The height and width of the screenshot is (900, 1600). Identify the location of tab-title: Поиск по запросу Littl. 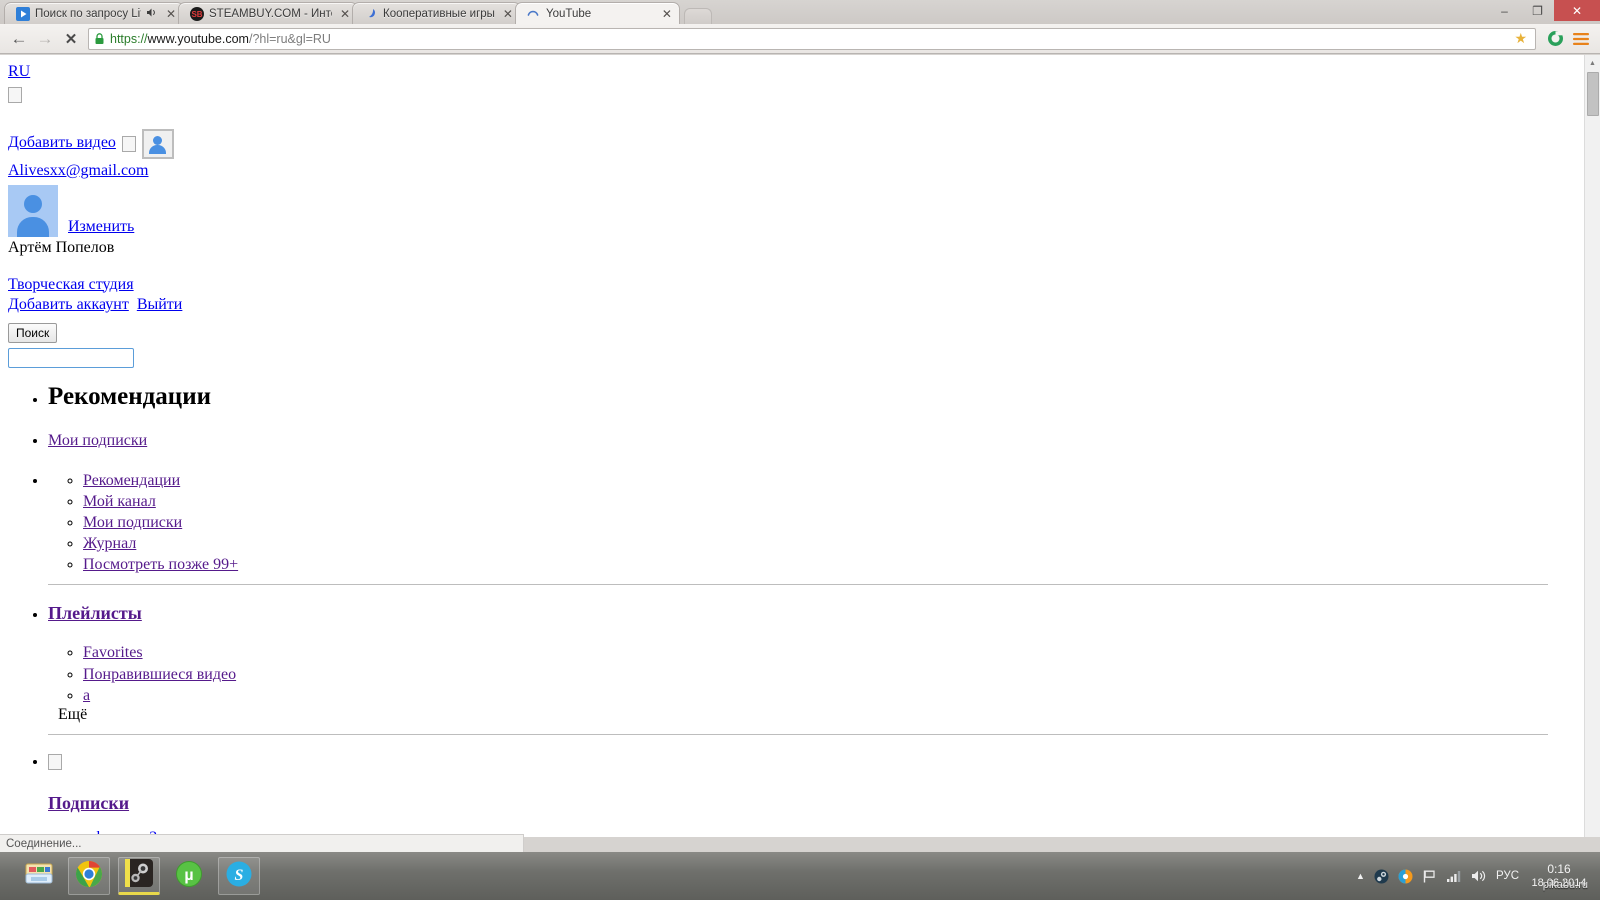
(88, 13).